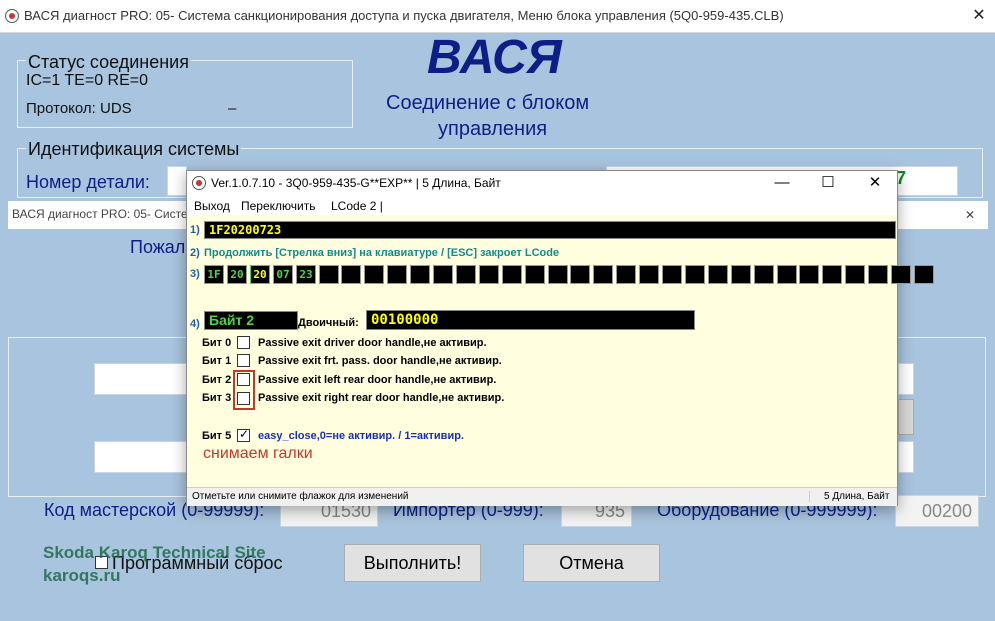  What do you see at coordinates (104, 214) in the screenshot?
I see `second-window-title: ВАСЯ диагност PRO: 05- Систем` at bounding box center [104, 214].